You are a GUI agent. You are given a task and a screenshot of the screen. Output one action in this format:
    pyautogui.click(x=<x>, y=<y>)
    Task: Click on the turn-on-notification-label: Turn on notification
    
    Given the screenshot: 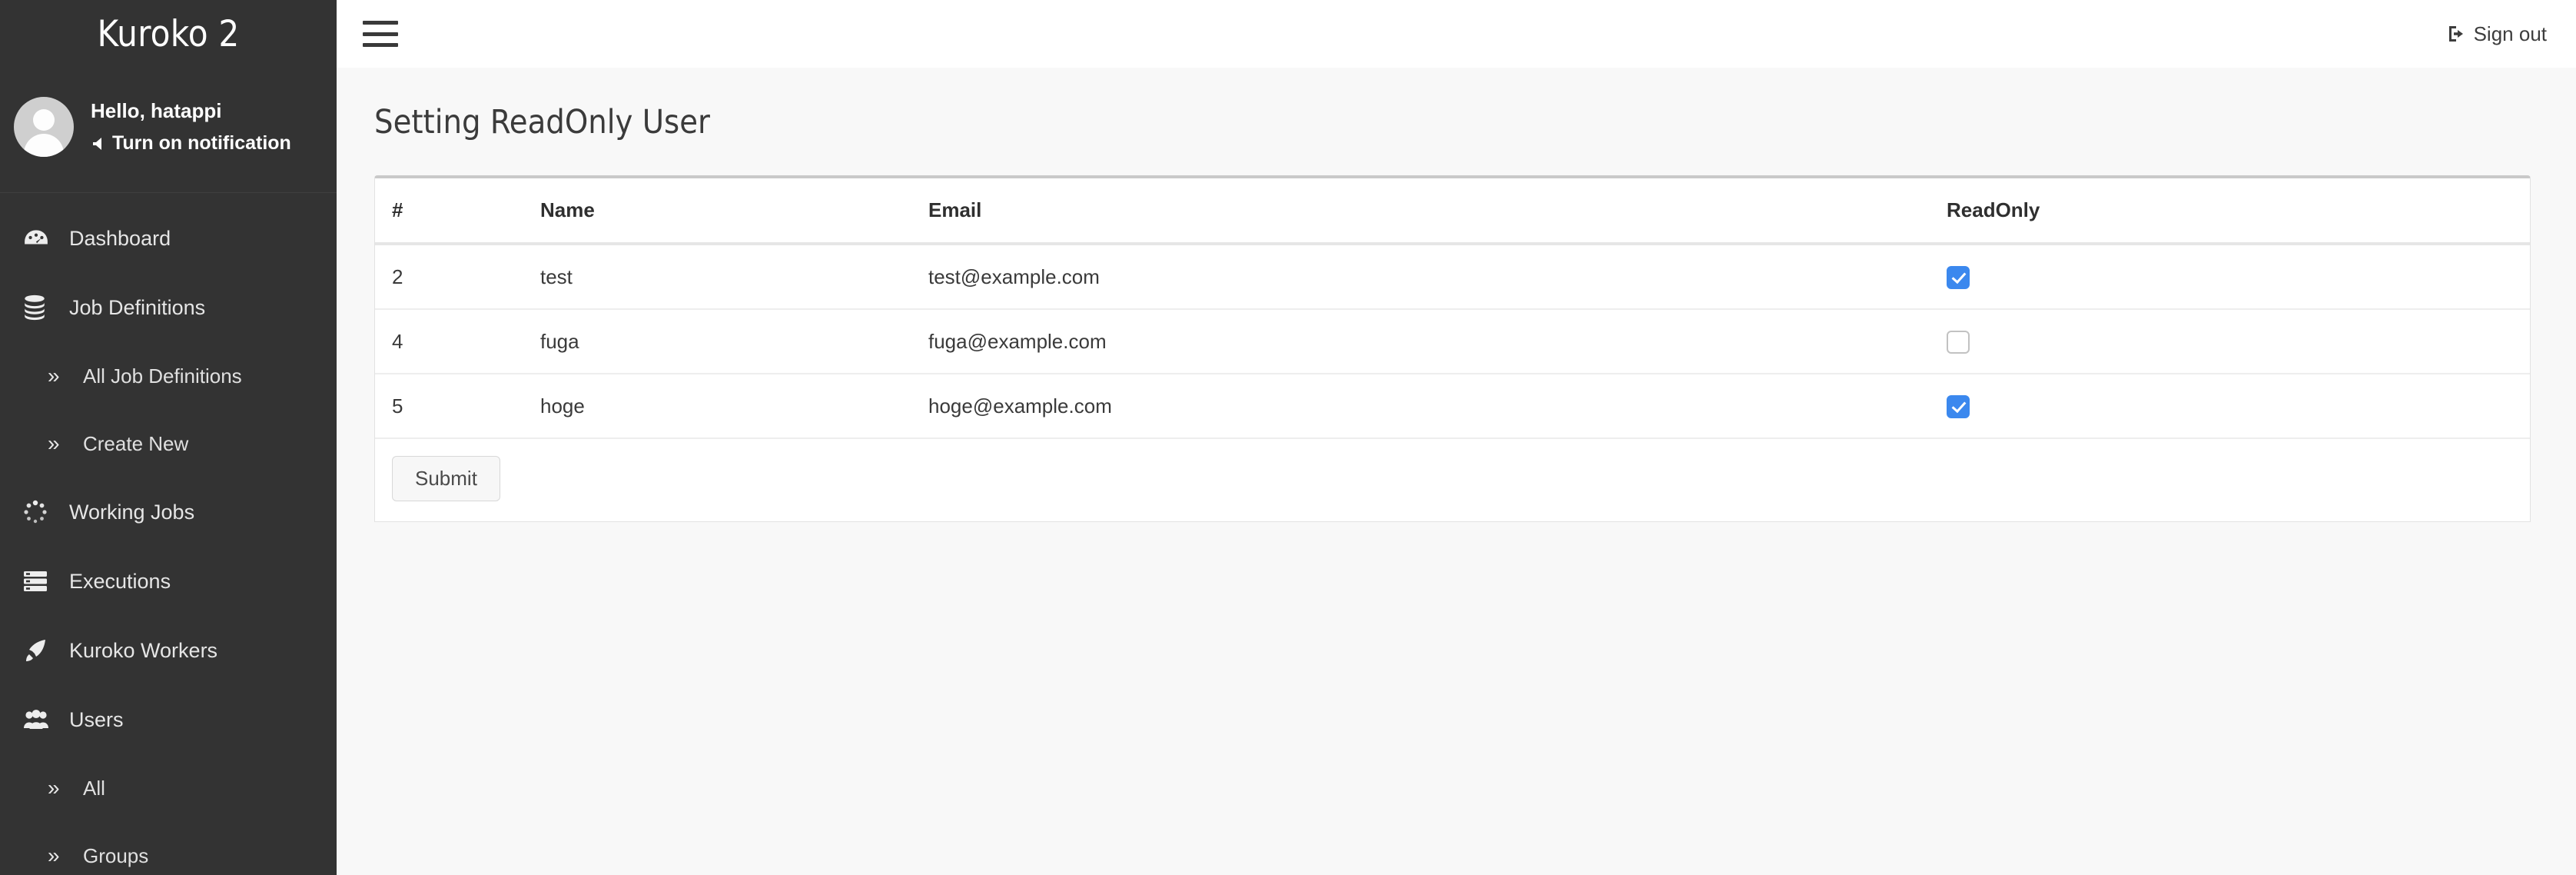 What is the action you would take?
    pyautogui.click(x=201, y=143)
    